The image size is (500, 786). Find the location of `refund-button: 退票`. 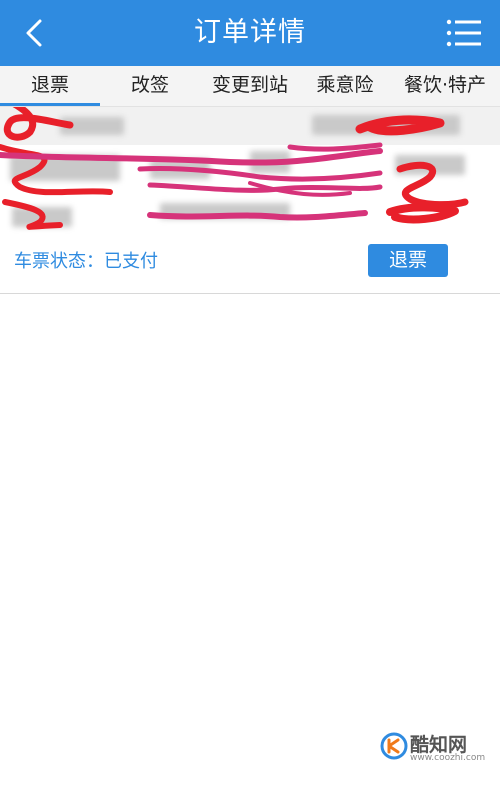

refund-button: 退票 is located at coordinates (408, 260).